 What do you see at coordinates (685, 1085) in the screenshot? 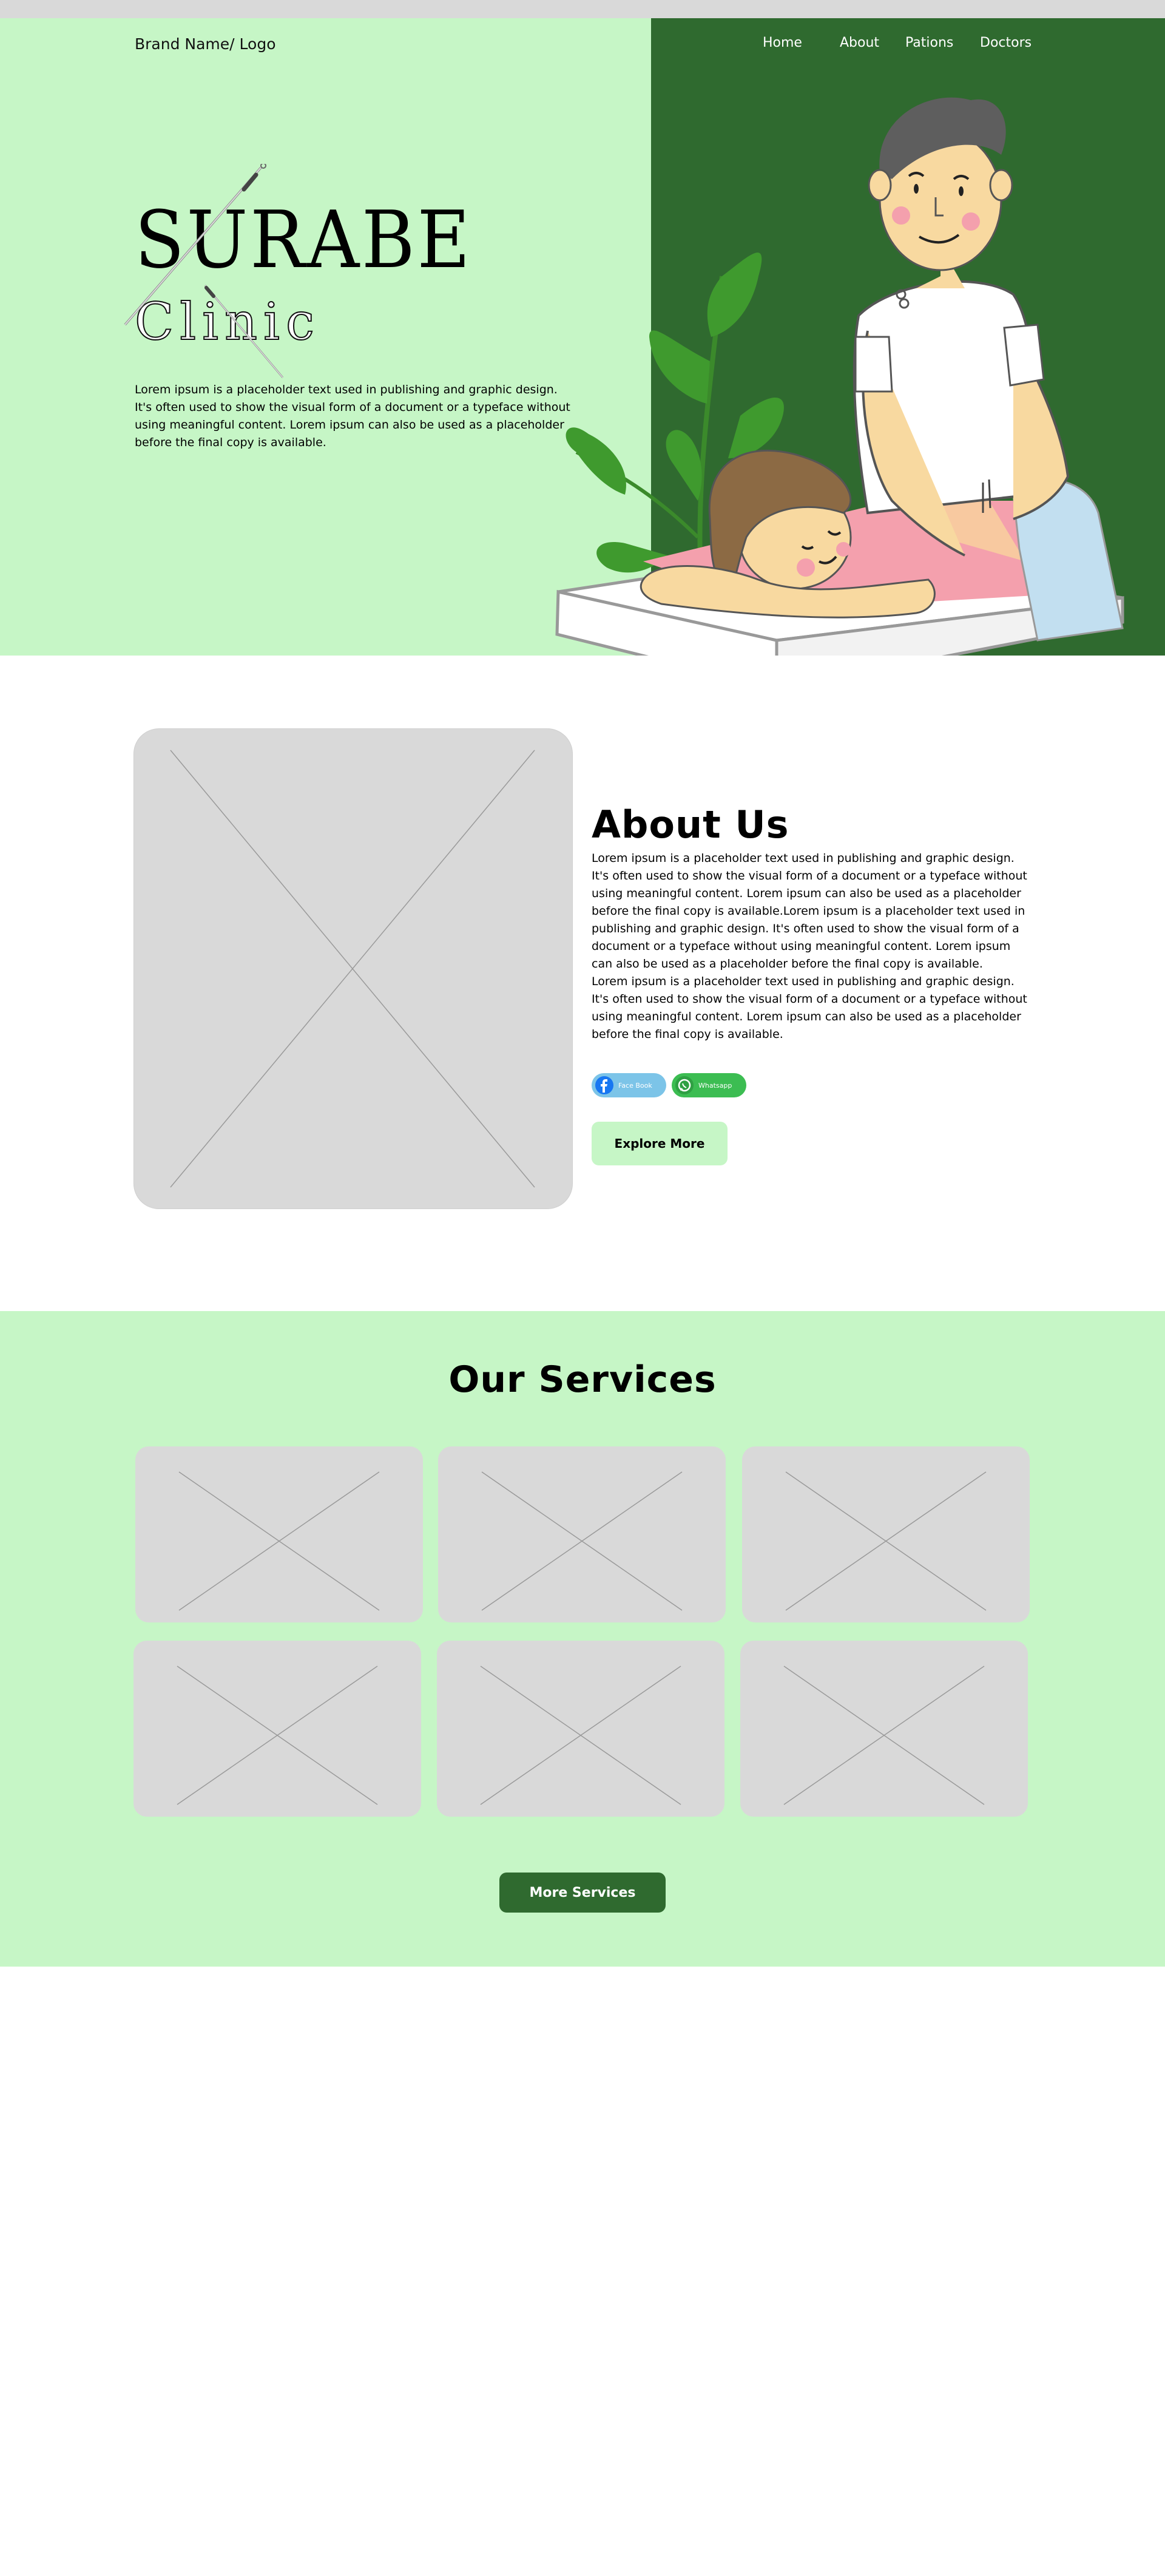
I see `whatsapp-icon` at bounding box center [685, 1085].